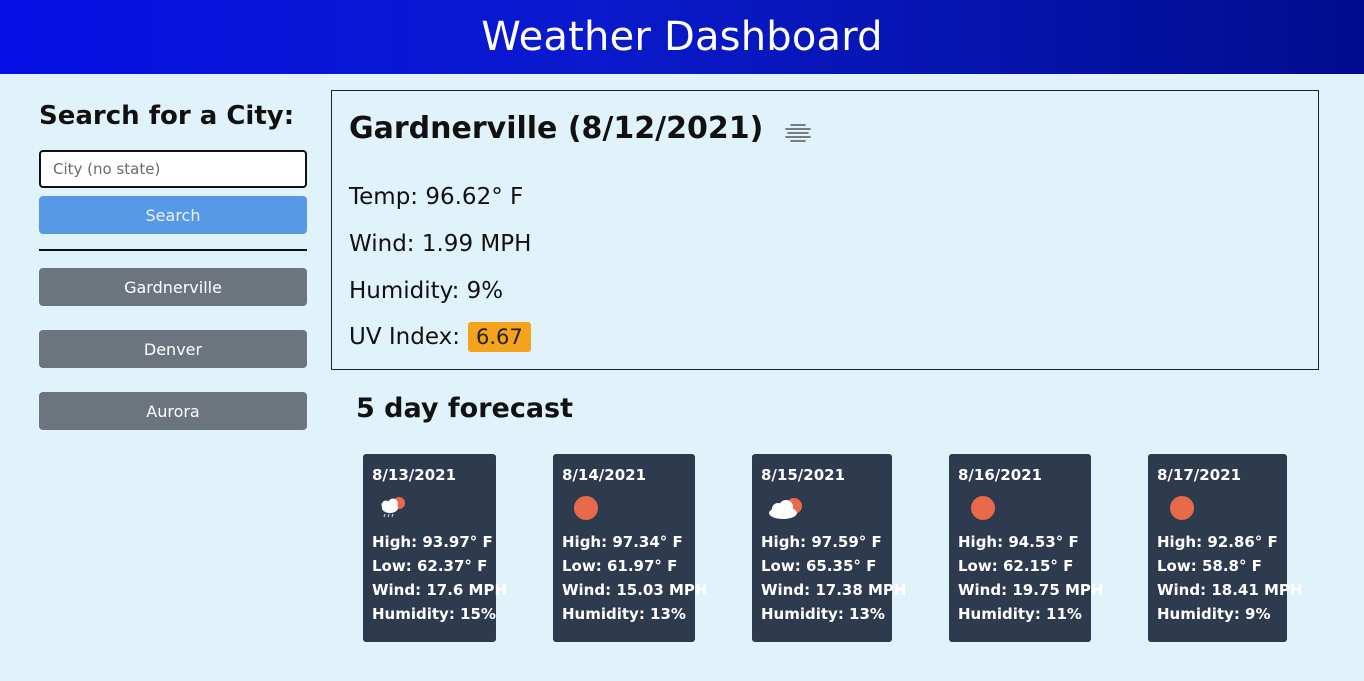  Describe the element at coordinates (173, 215) in the screenshot. I see `search-button: Search` at that location.